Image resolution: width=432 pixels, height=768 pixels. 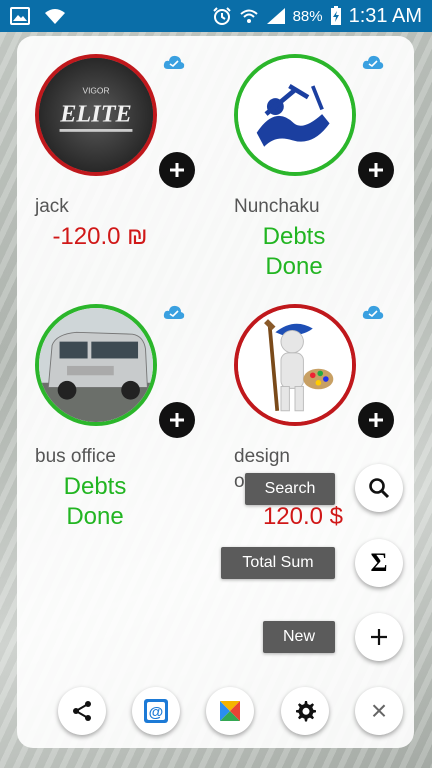 I want to click on settings-button, so click(x=305, y=711).